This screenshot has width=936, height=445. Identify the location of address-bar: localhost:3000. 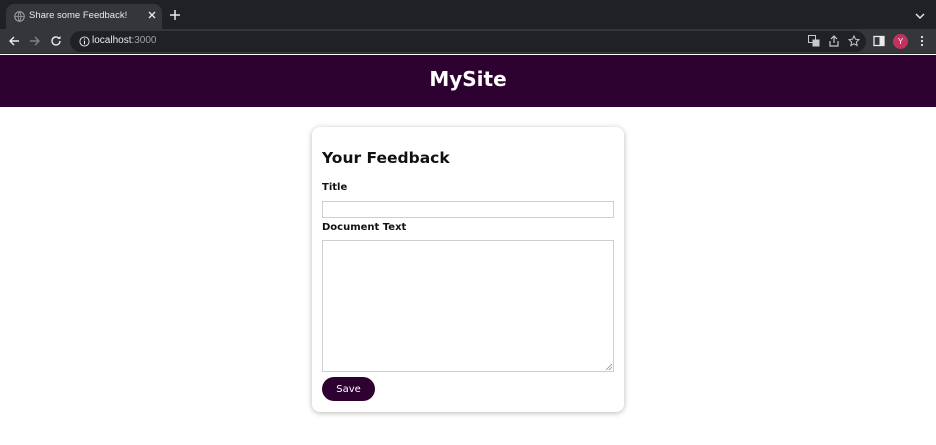
(468, 41).